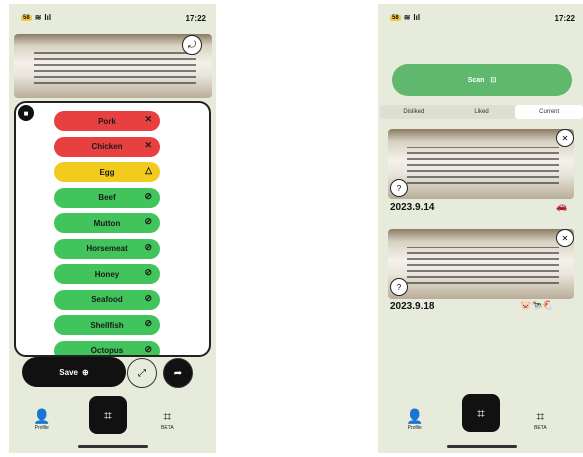 The width and height of the screenshot is (583, 457). I want to click on ingredient-label: Egg, so click(107, 172).